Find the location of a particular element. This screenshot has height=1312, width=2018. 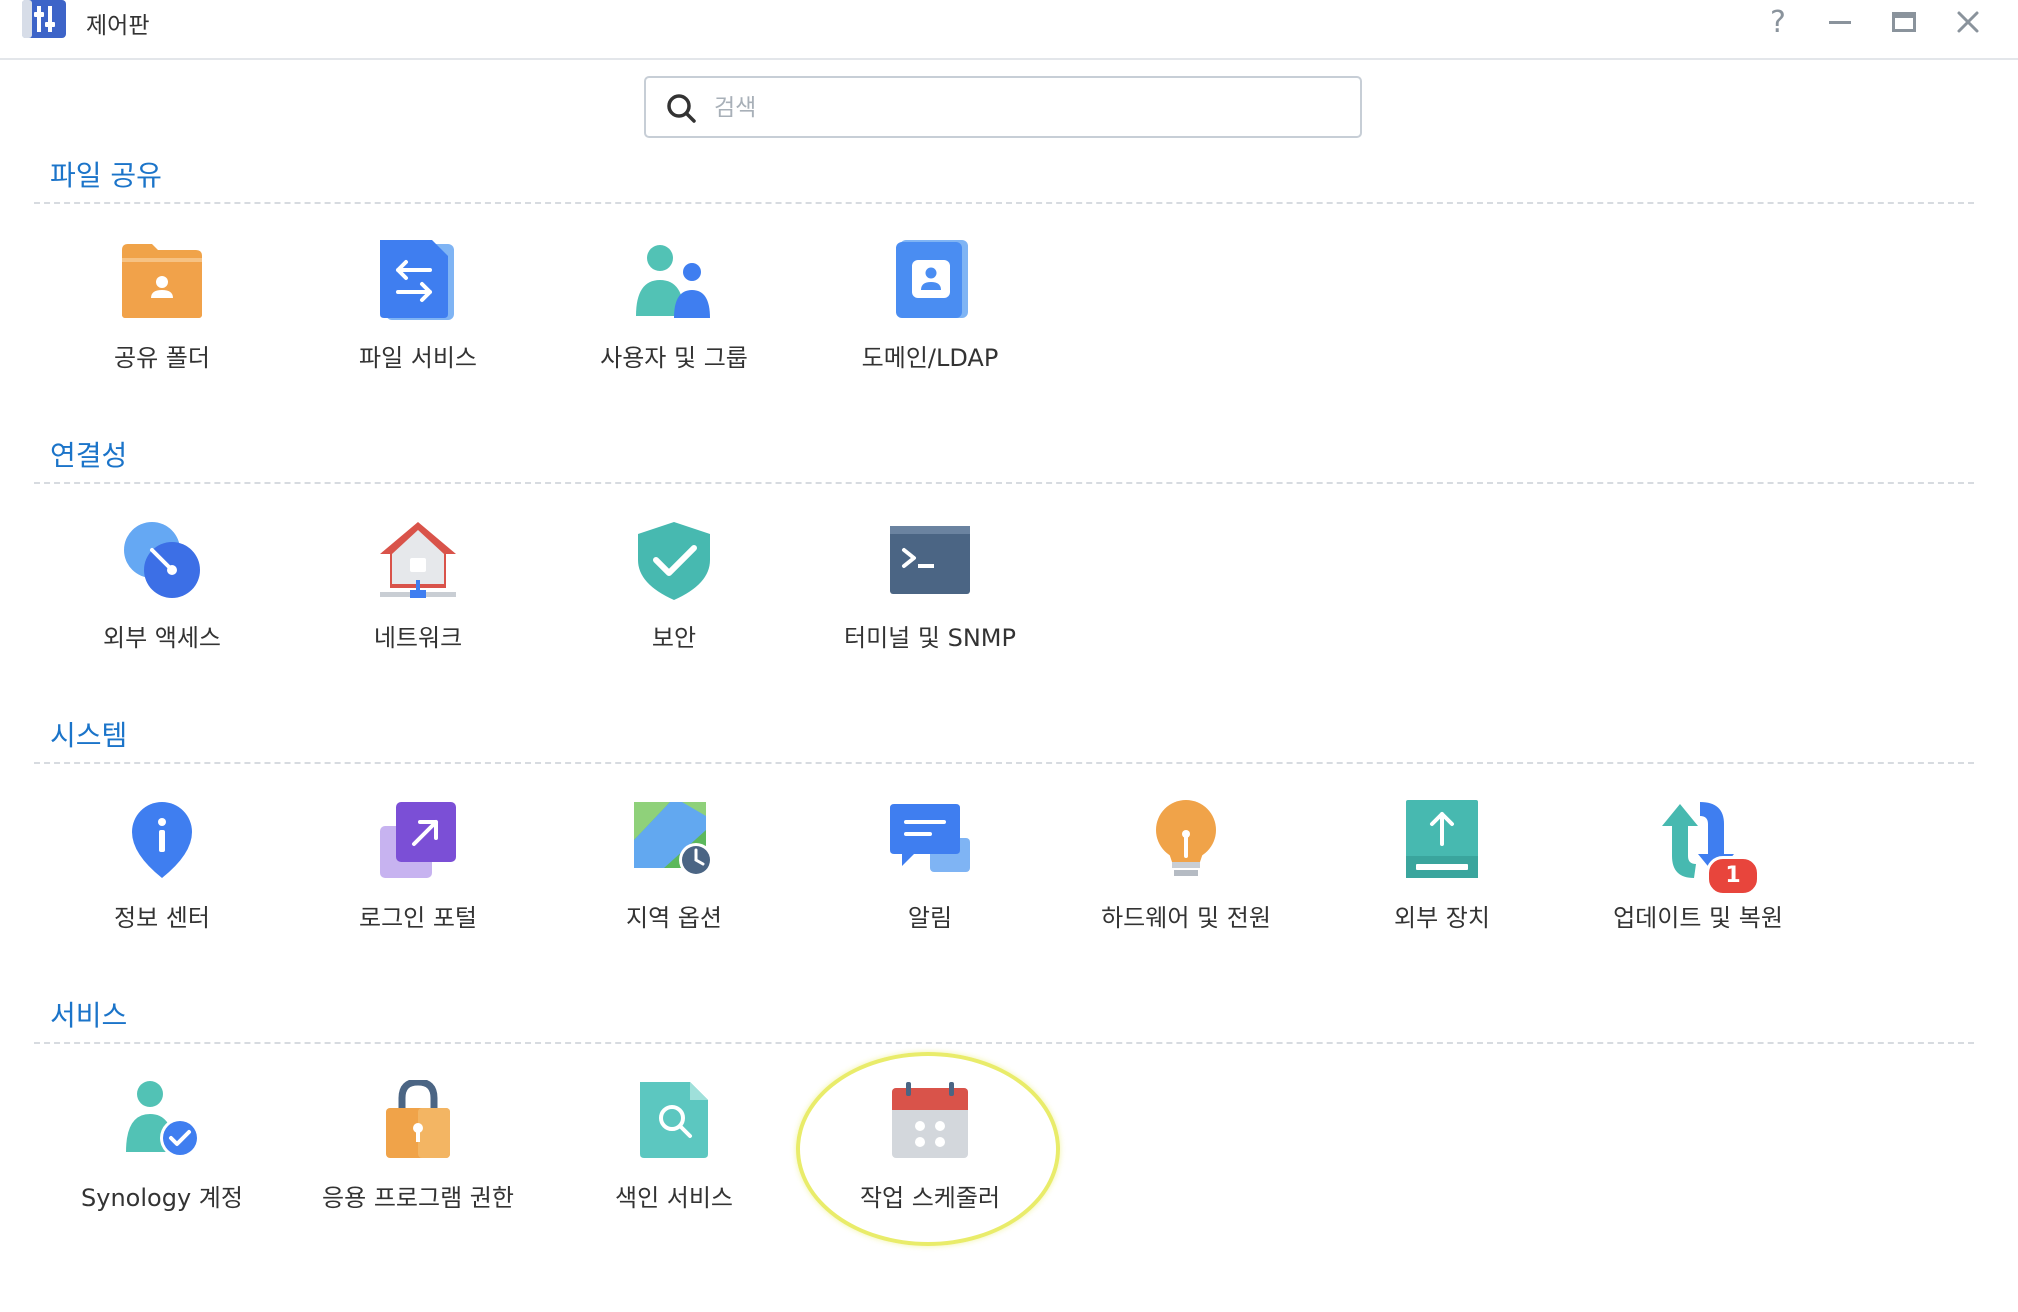

tile-label: 외부 장치 is located at coordinates (1442, 918).